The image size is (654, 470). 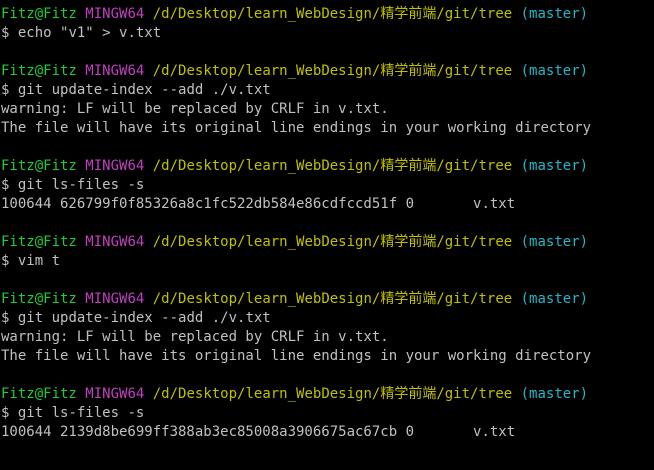 I want to click on command-line: $ vim t, so click(x=327, y=261).